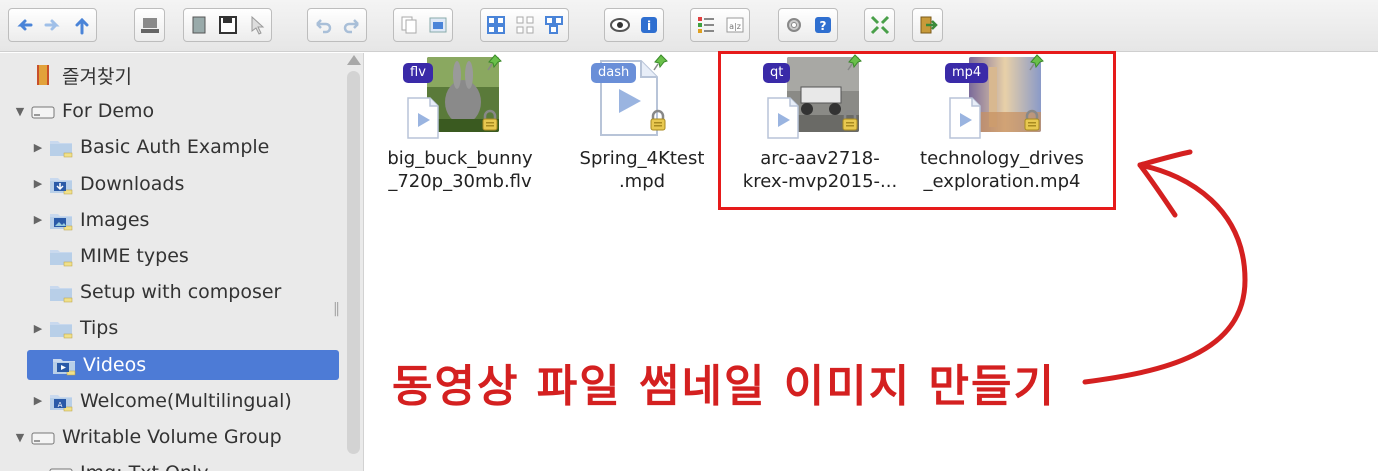  I want to click on save-button, so click(227, 25).